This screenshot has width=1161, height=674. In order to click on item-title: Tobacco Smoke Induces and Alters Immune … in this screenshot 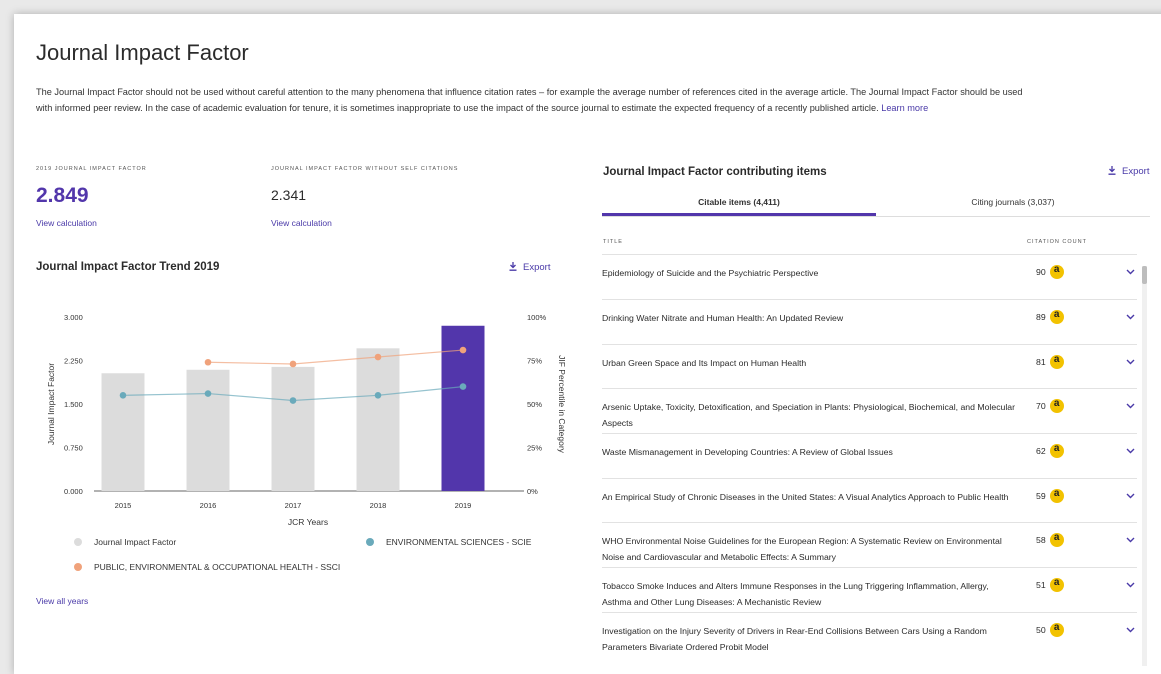, I will do `click(809, 594)`.